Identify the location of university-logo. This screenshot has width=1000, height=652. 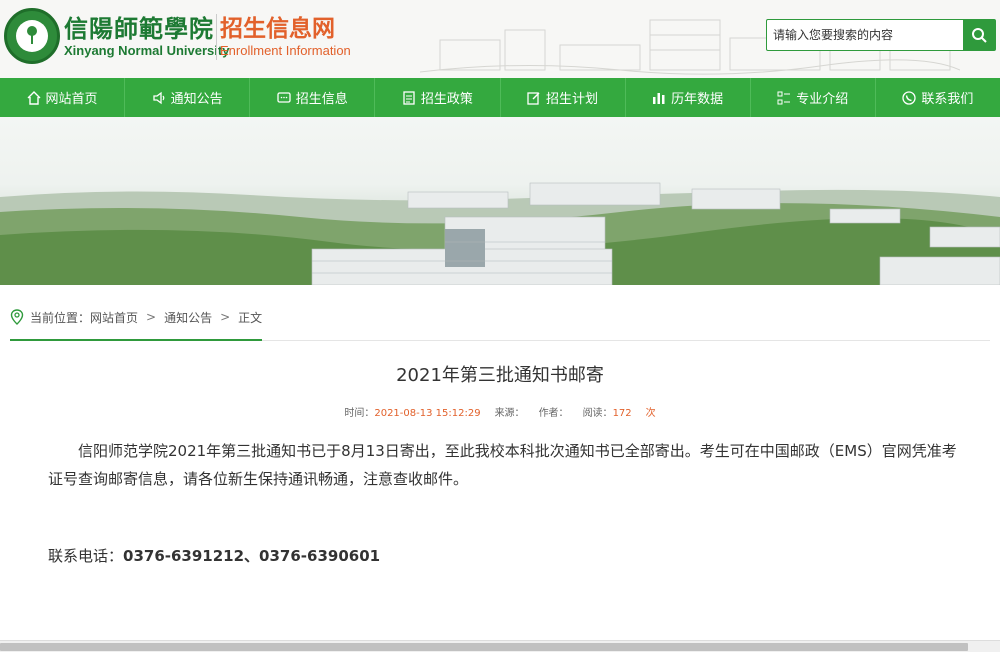
(32, 36).